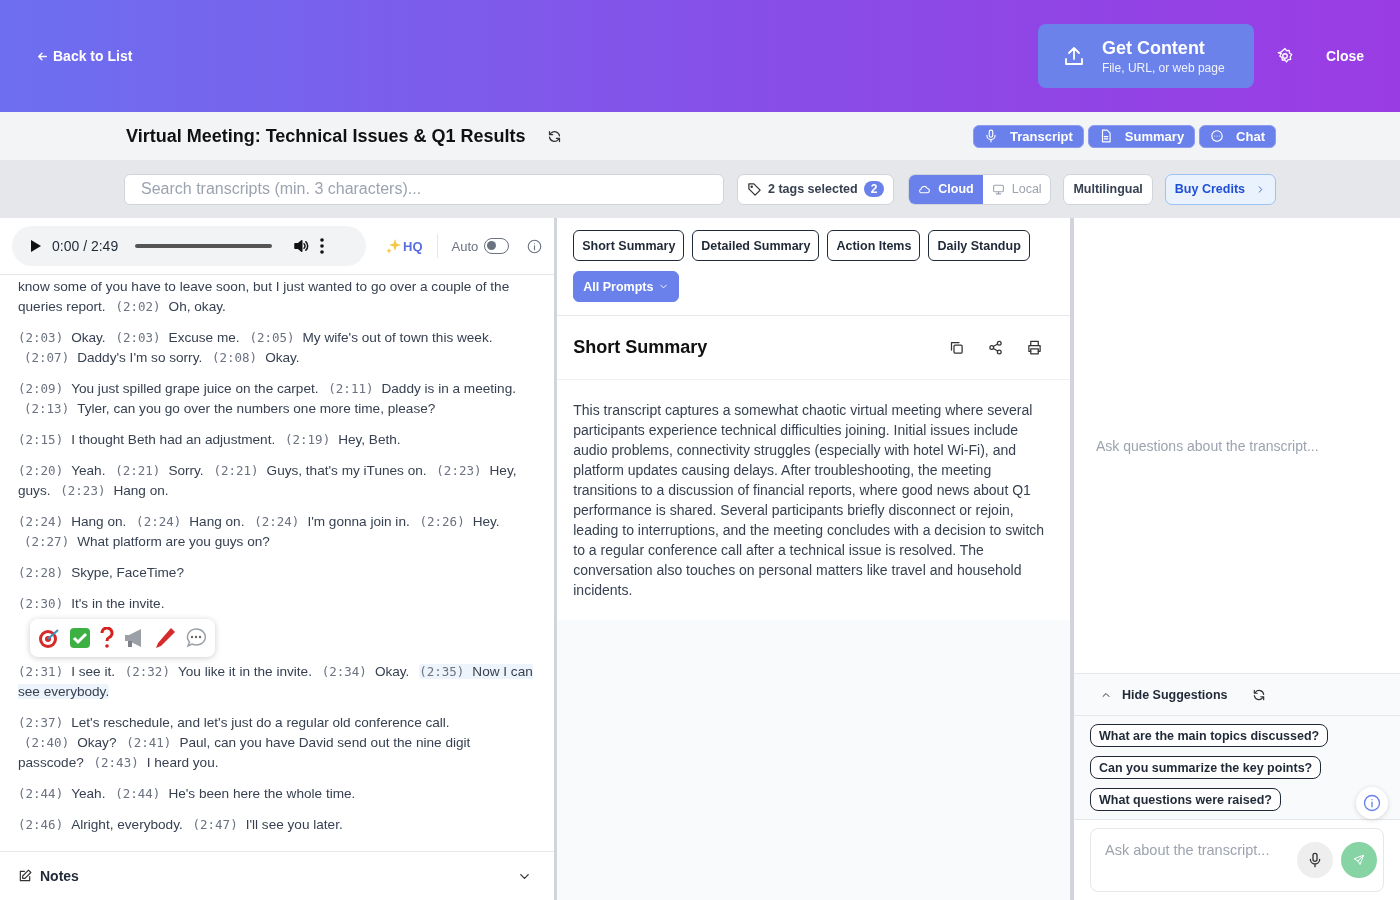  What do you see at coordinates (998, 189) in the screenshot?
I see `monitor-icon` at bounding box center [998, 189].